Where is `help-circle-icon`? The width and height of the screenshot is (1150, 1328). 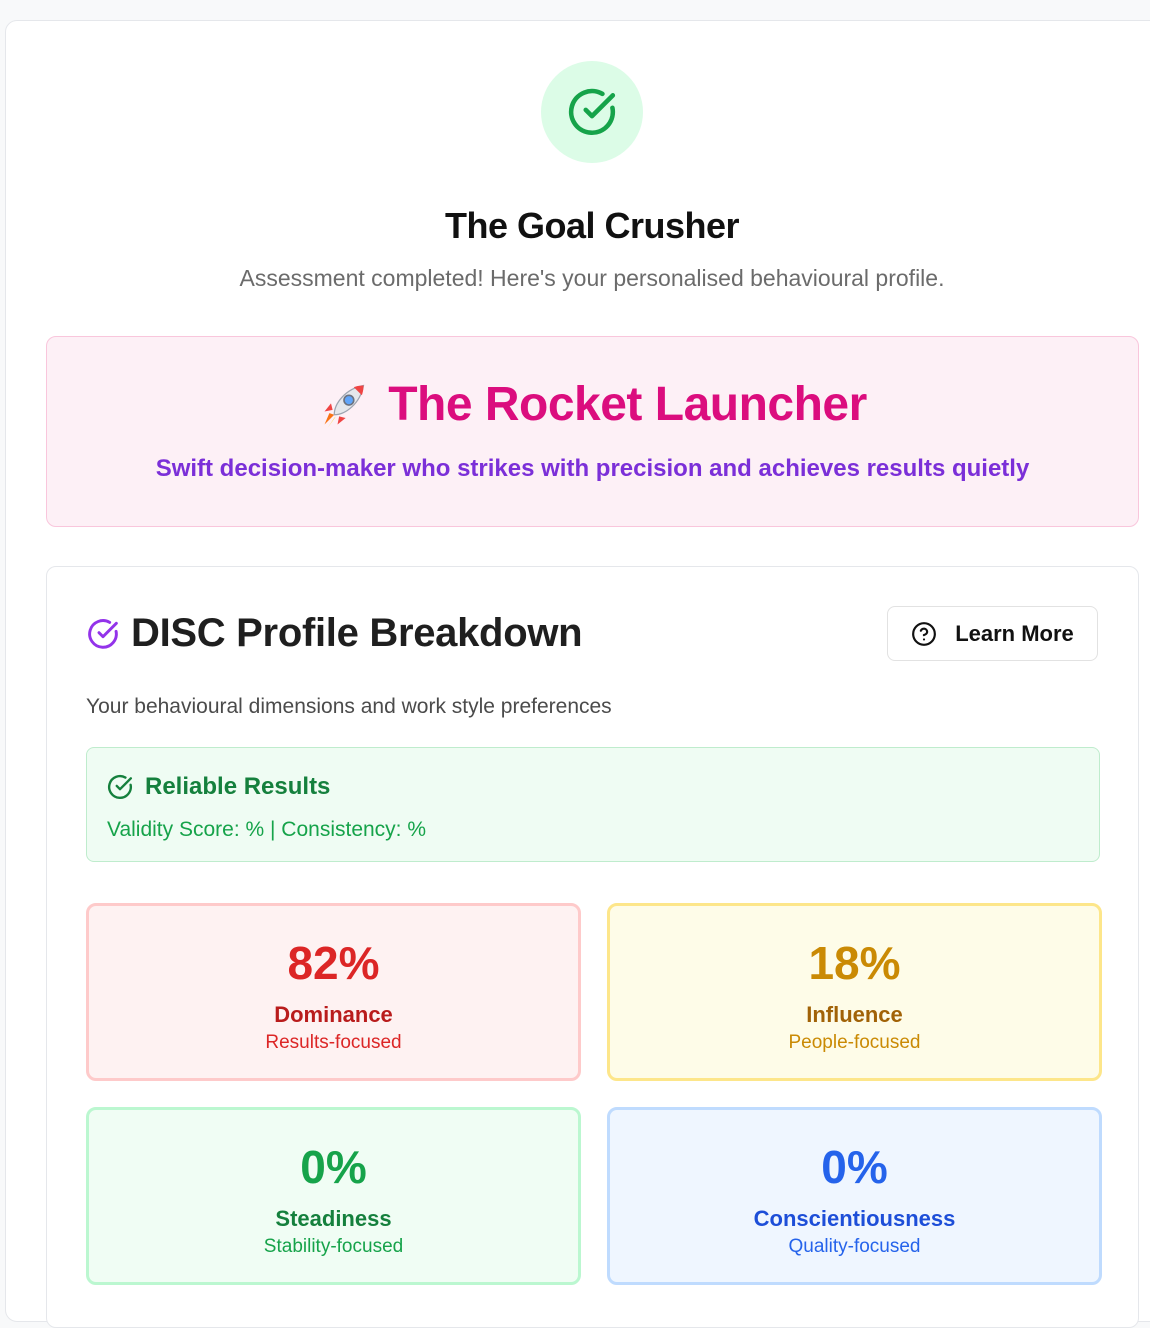
help-circle-icon is located at coordinates (924, 633).